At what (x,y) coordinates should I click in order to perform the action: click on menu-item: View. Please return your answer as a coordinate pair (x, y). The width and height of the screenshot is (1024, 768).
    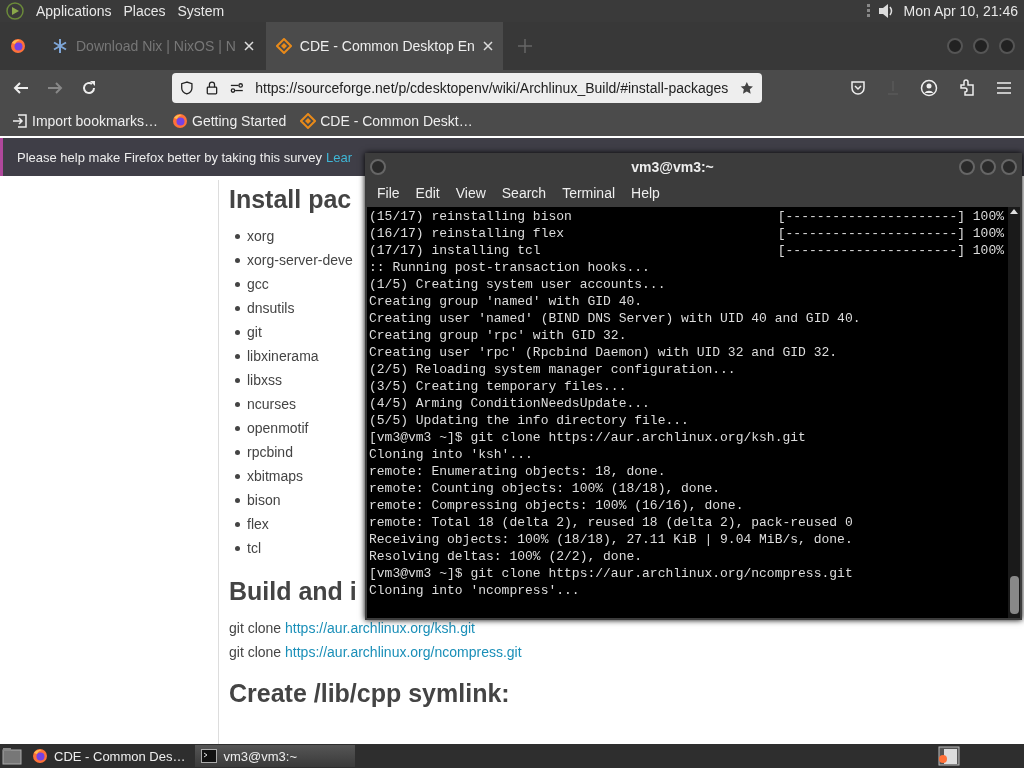
    Looking at the image, I should click on (470, 193).